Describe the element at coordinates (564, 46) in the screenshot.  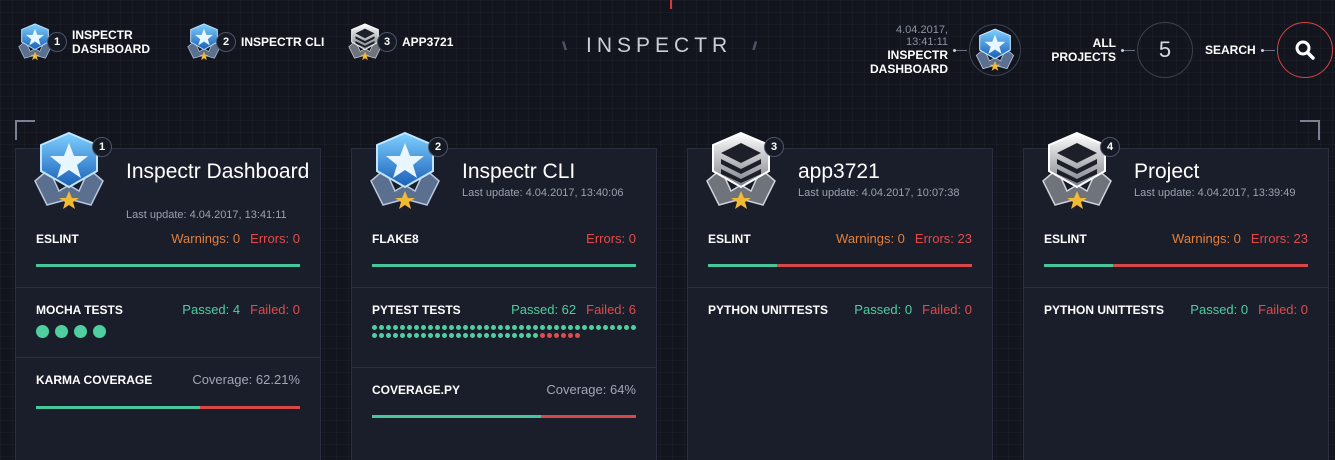
I see `slashes-left-icon: \\\\\\` at that location.